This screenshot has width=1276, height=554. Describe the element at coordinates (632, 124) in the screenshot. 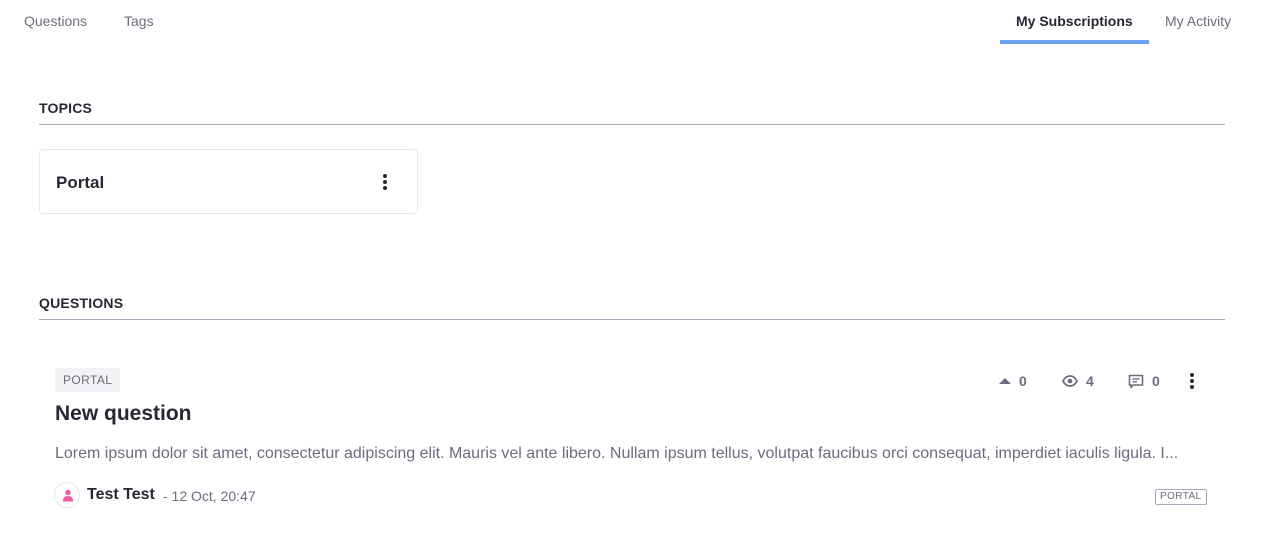

I see `topics-divider` at that location.